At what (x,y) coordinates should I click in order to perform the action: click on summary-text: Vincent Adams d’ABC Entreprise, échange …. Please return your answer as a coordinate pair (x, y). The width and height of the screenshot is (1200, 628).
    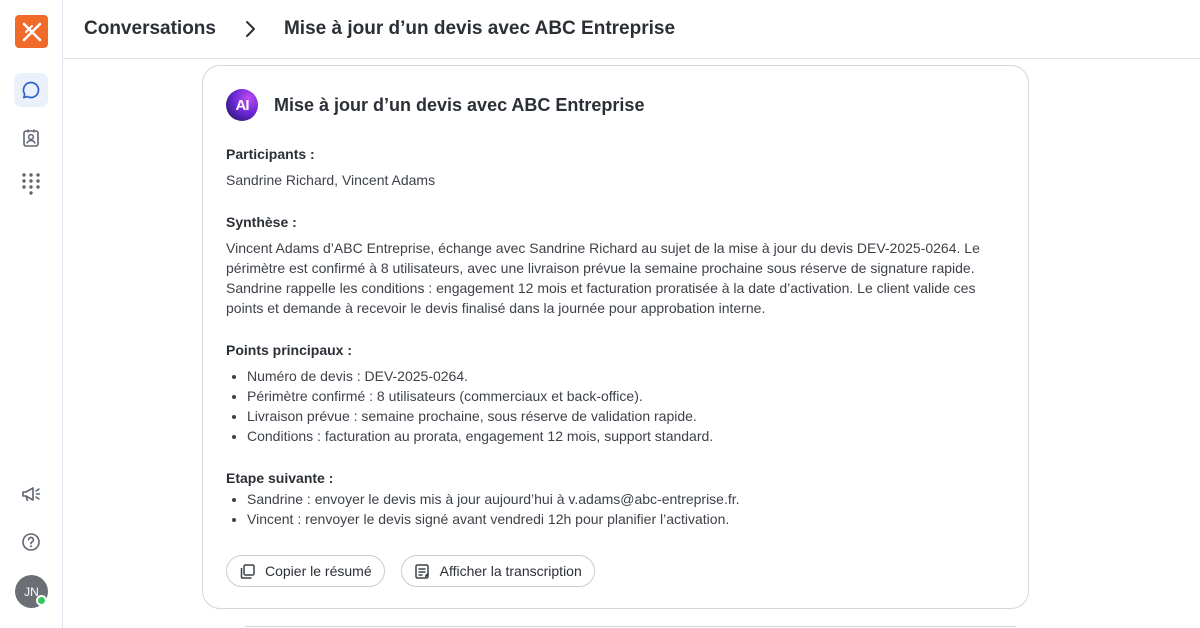
    Looking at the image, I should click on (603, 278).